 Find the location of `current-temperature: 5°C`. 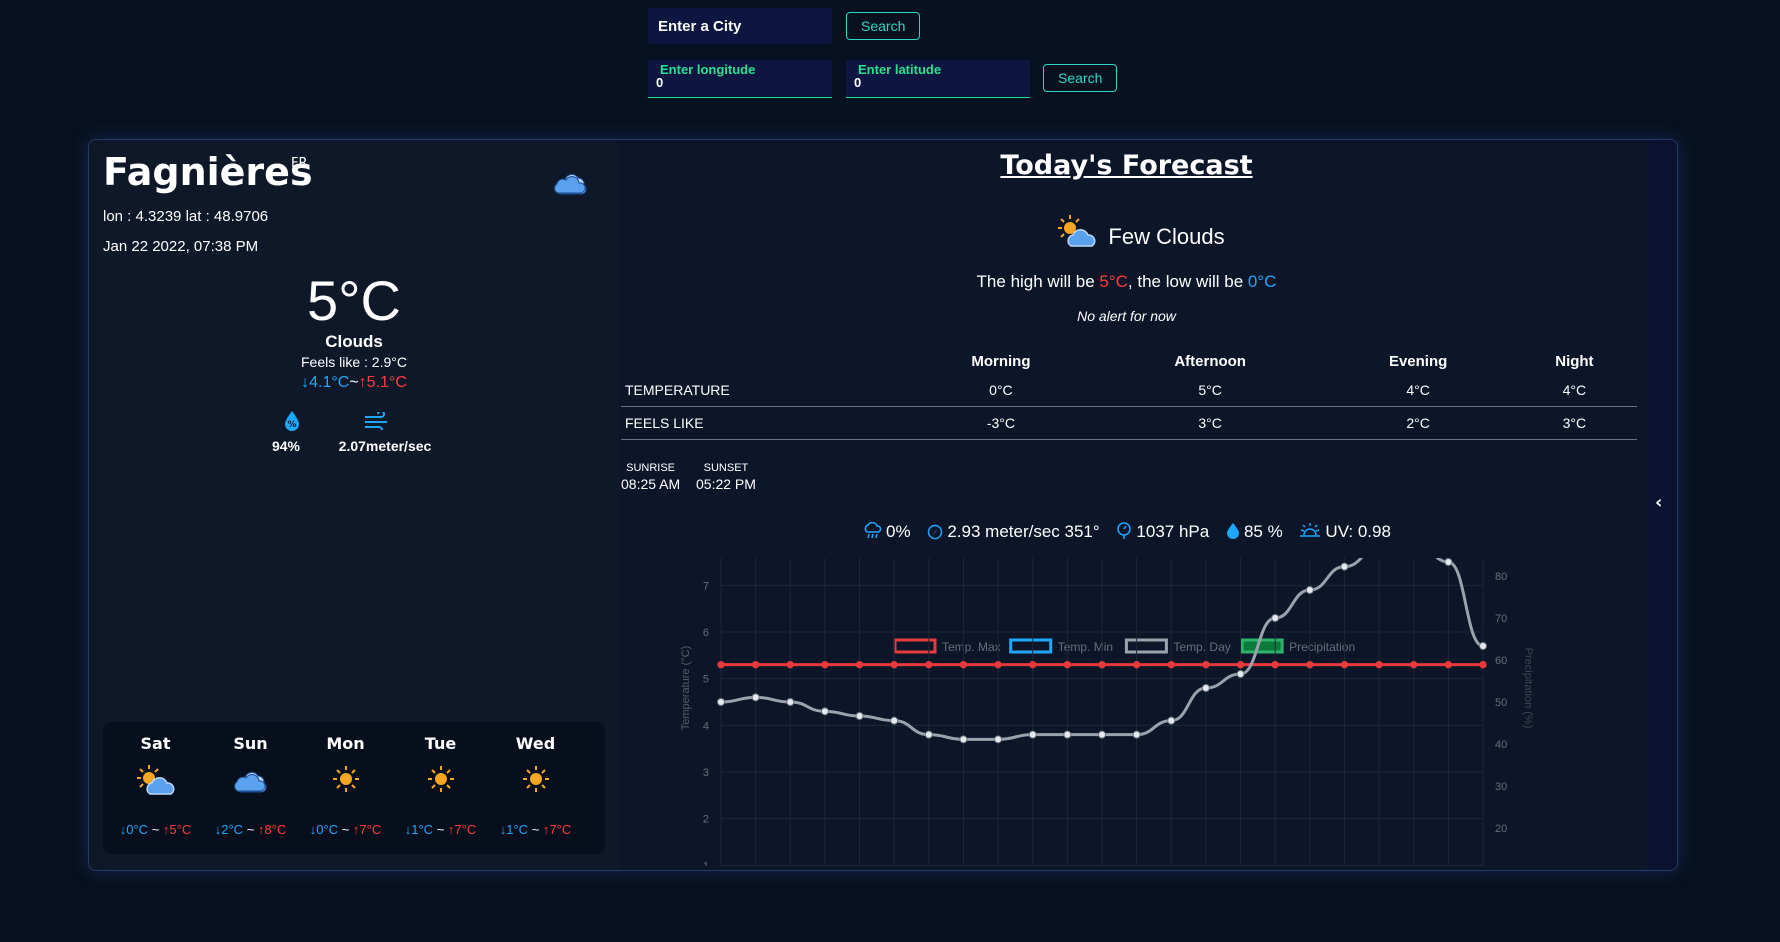

current-temperature: 5°C is located at coordinates (354, 300).